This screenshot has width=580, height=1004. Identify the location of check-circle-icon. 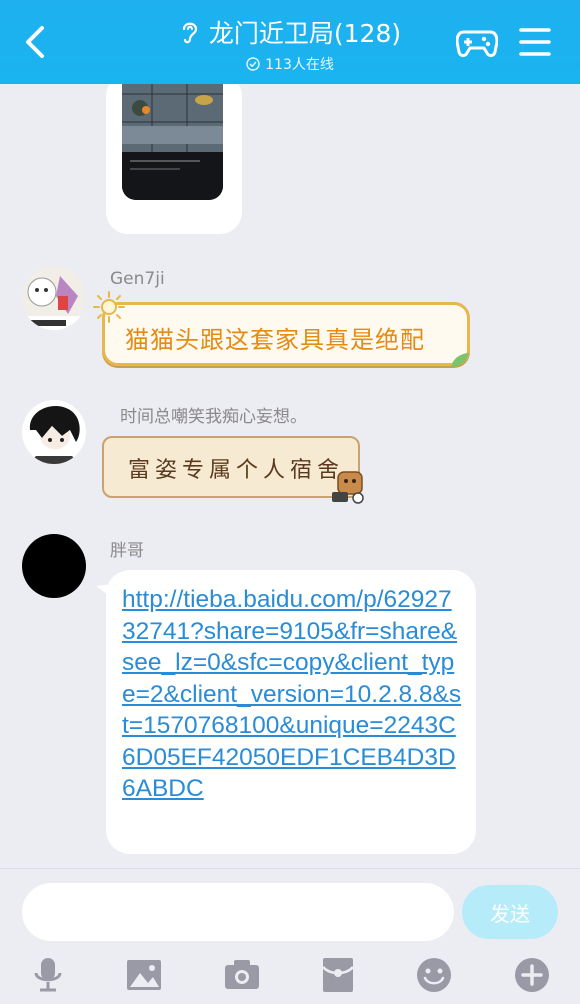
(253, 64).